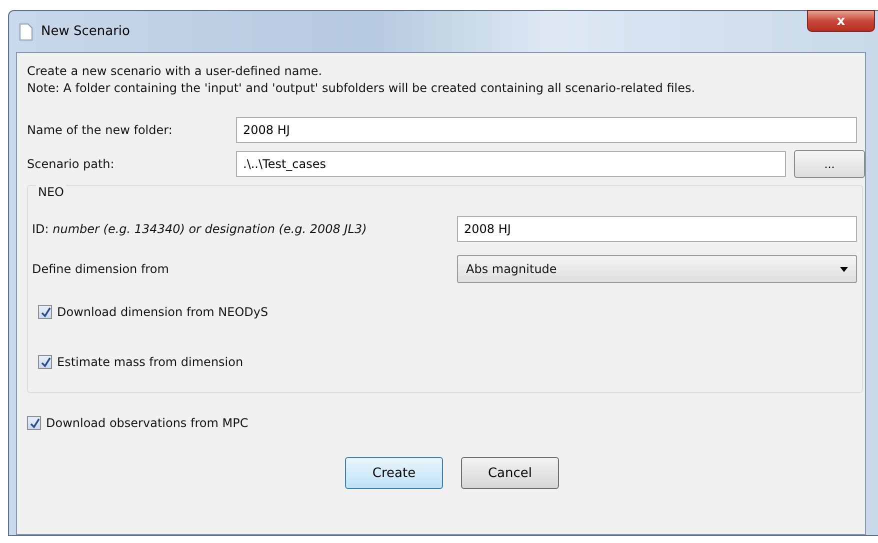 This screenshot has width=878, height=543. I want to click on description-text: Note: A folder containing the 'input' and 'output' subfolders will be created containing all scenario-related files., so click(361, 88).